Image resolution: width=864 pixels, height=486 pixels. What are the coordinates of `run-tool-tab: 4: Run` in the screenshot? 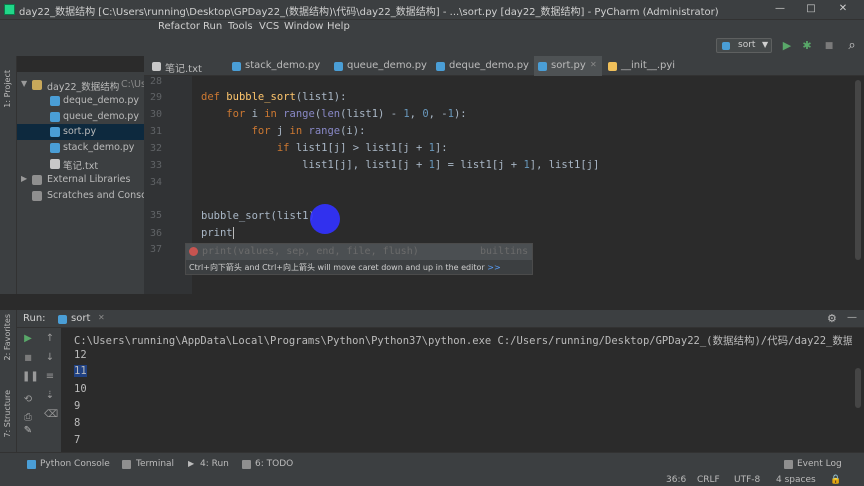 It's located at (214, 464).